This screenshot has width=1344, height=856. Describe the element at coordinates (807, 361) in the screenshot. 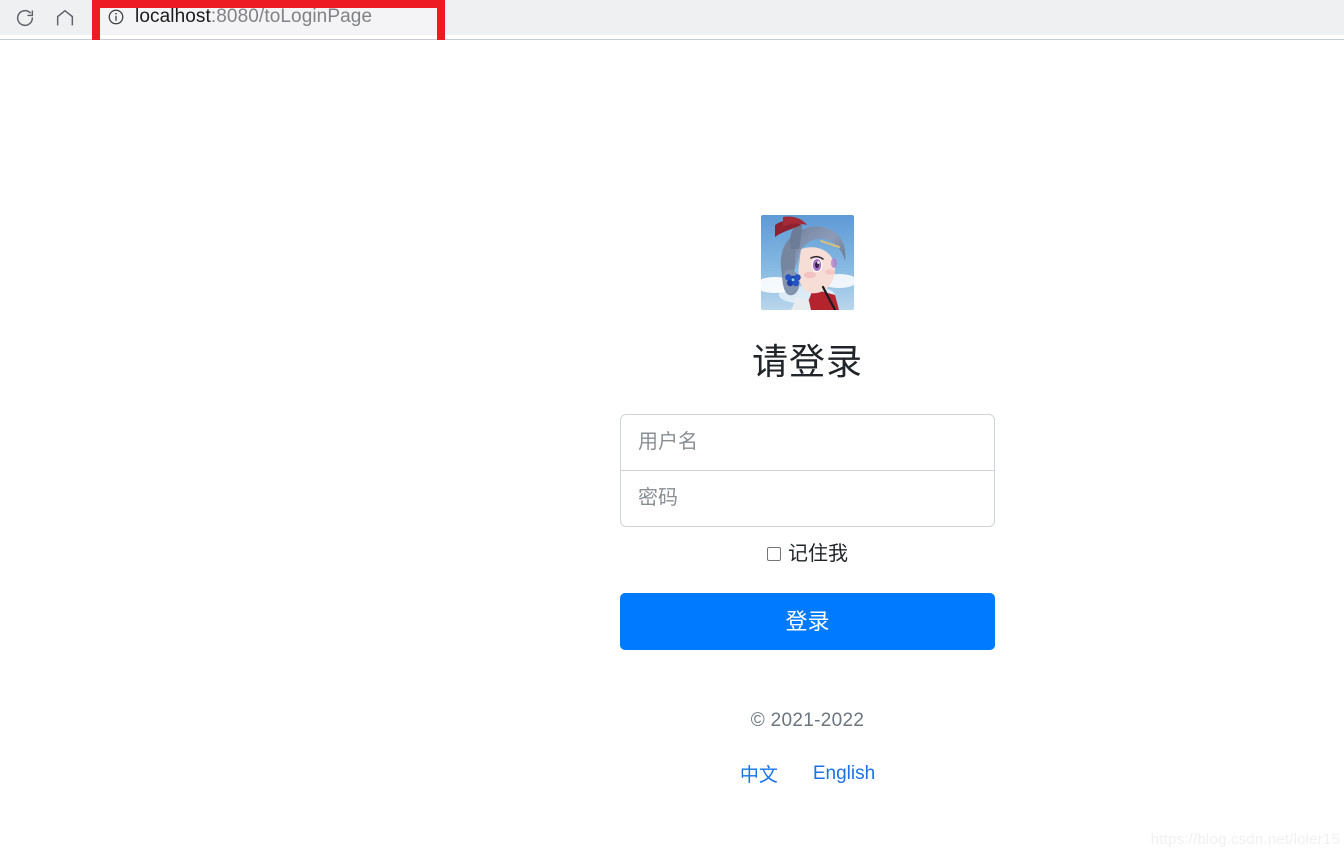

I see `page-title: 请登录` at that location.